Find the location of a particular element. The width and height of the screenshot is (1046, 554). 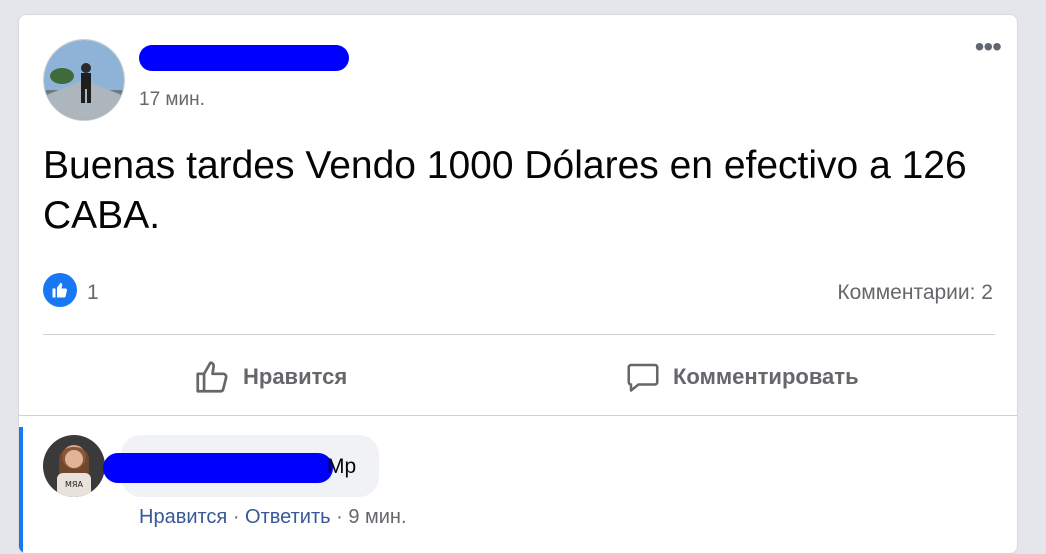

comment-meta: Нравится · Ответить · 9 мин. is located at coordinates (273, 517).